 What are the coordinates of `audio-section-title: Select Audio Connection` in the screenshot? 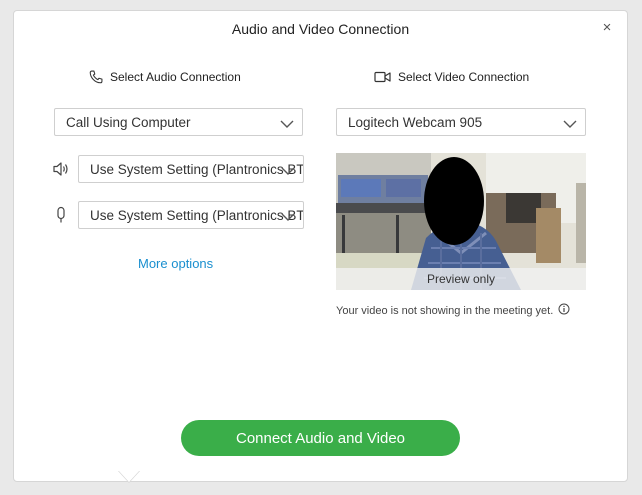 It's located at (175, 77).